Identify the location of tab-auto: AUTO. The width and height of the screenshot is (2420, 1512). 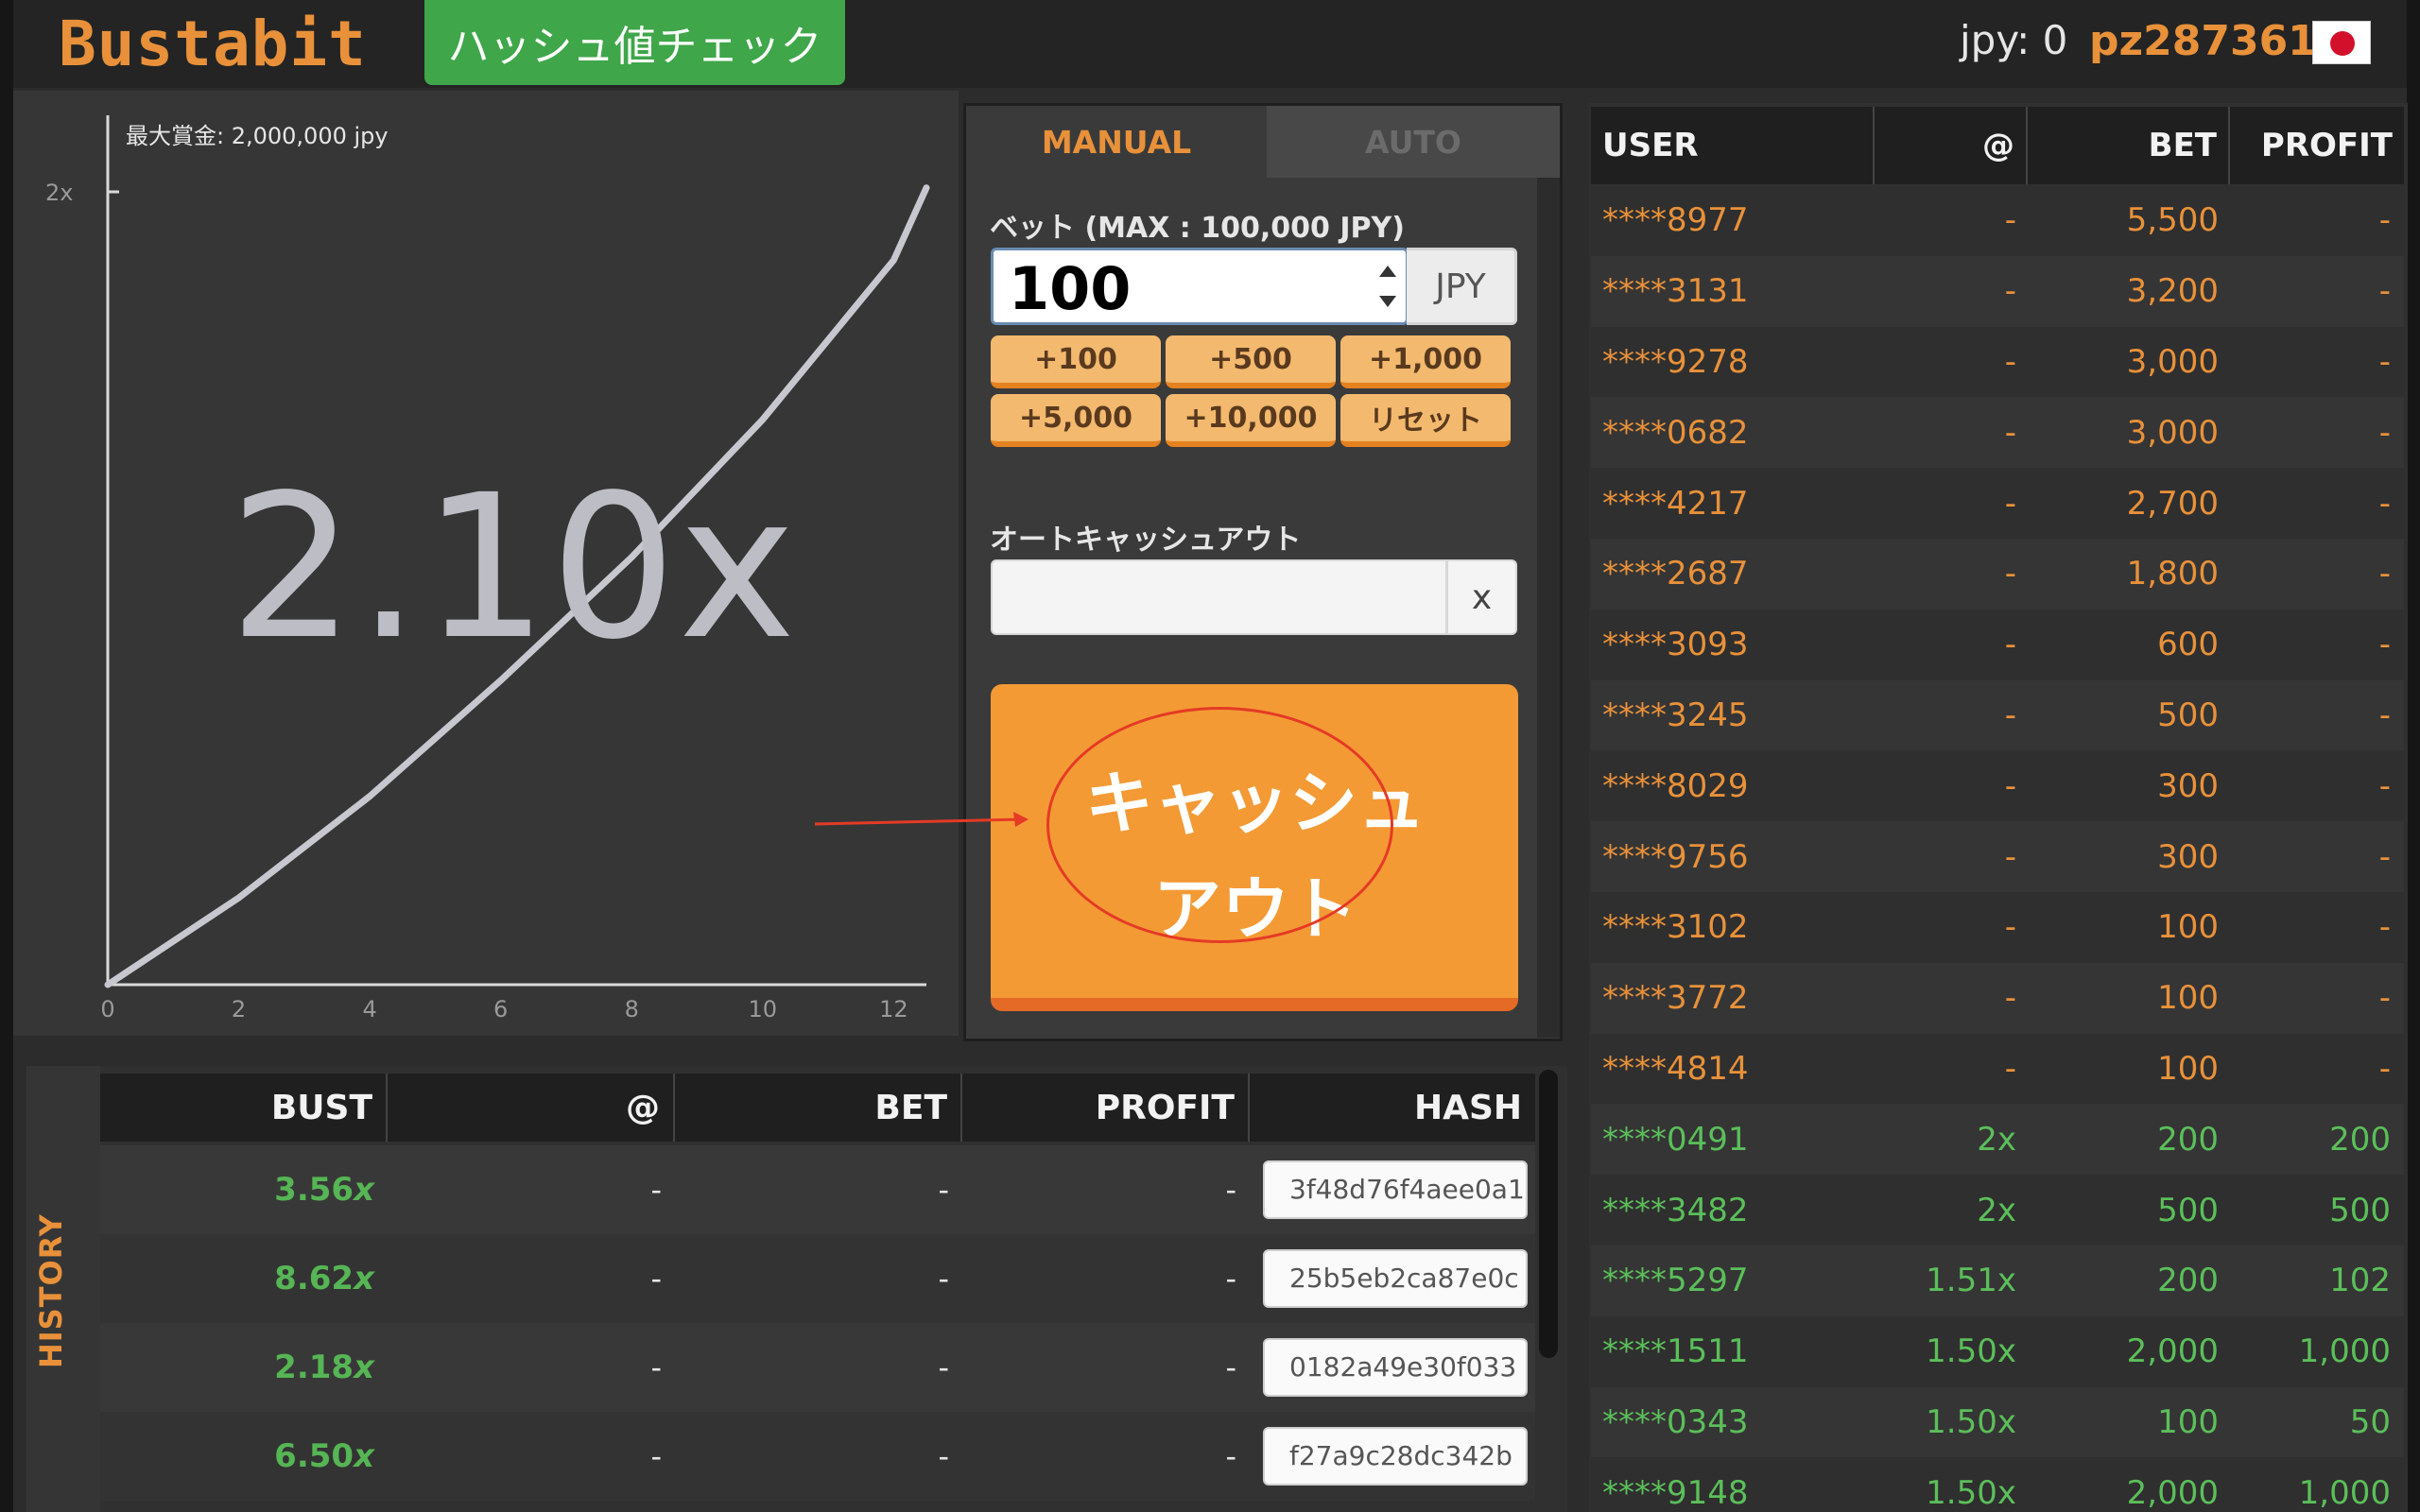
(1413, 142).